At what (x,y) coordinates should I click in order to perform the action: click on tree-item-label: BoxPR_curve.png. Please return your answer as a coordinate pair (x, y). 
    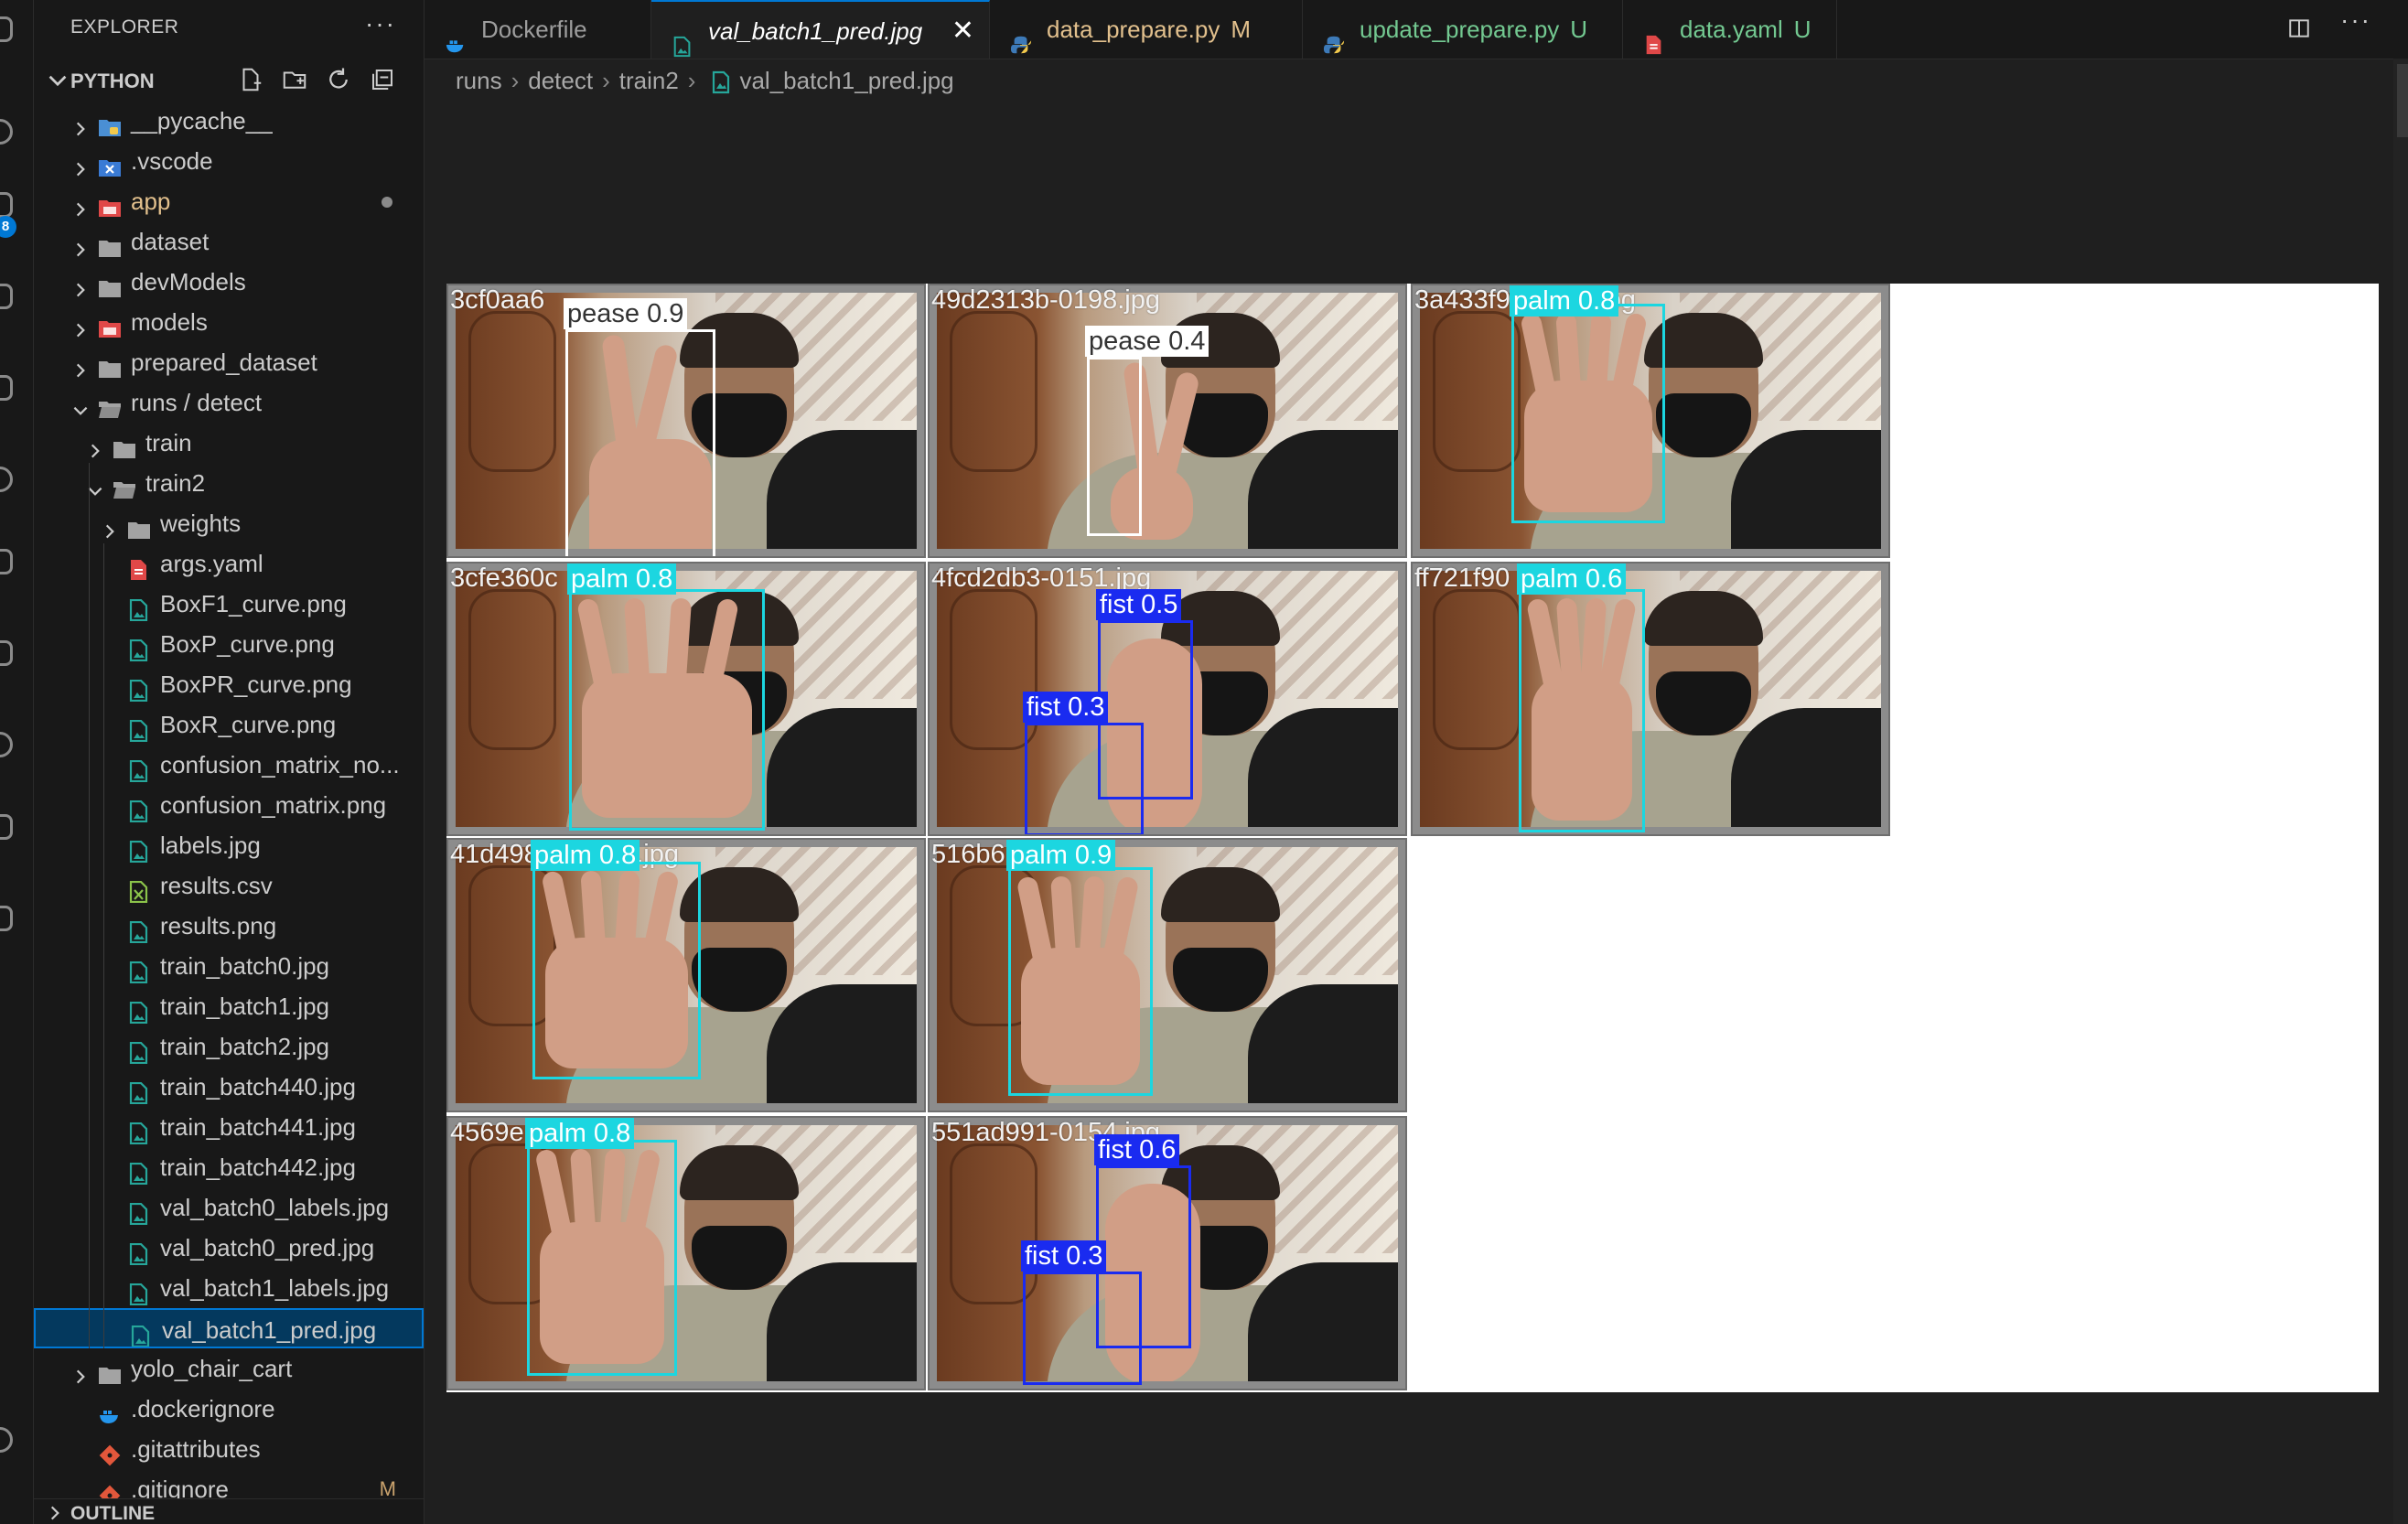
    Looking at the image, I should click on (256, 684).